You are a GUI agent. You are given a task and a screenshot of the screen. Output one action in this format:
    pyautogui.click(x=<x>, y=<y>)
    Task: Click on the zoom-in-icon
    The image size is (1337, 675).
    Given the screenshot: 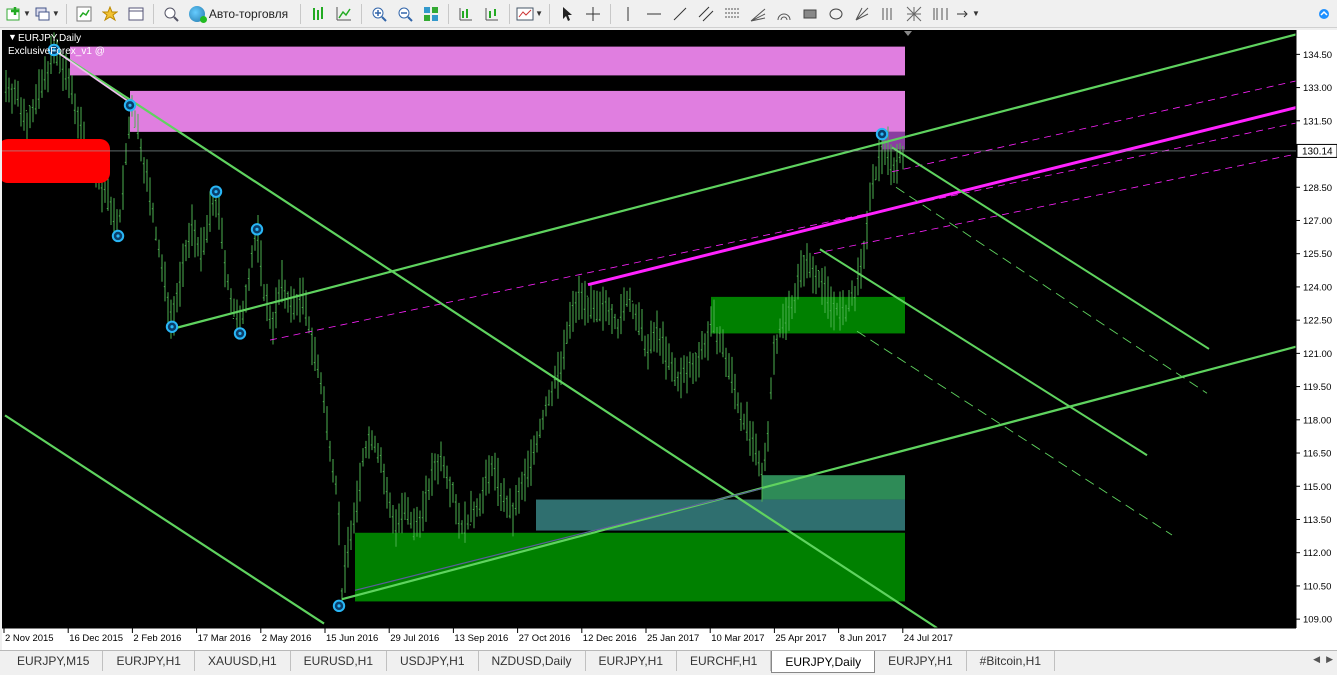 What is the action you would take?
    pyautogui.click(x=379, y=14)
    